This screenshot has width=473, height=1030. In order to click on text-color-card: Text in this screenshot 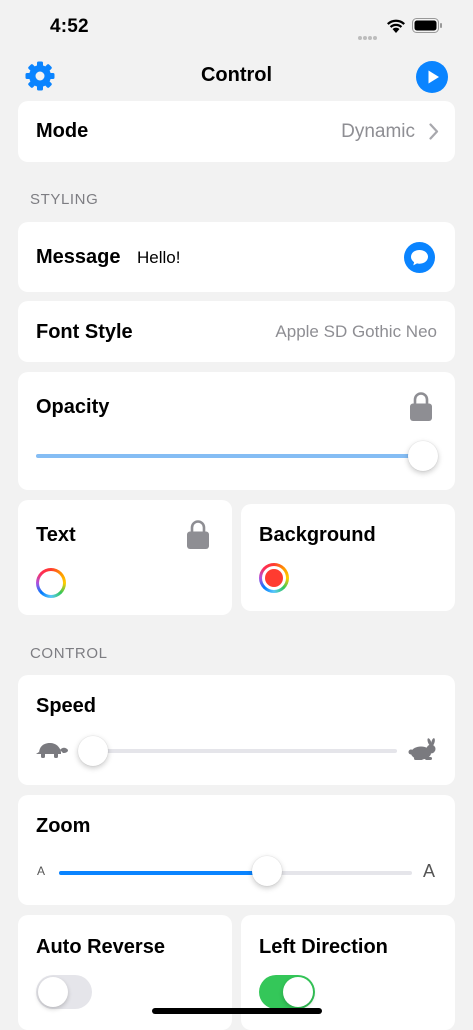, I will do `click(125, 557)`.